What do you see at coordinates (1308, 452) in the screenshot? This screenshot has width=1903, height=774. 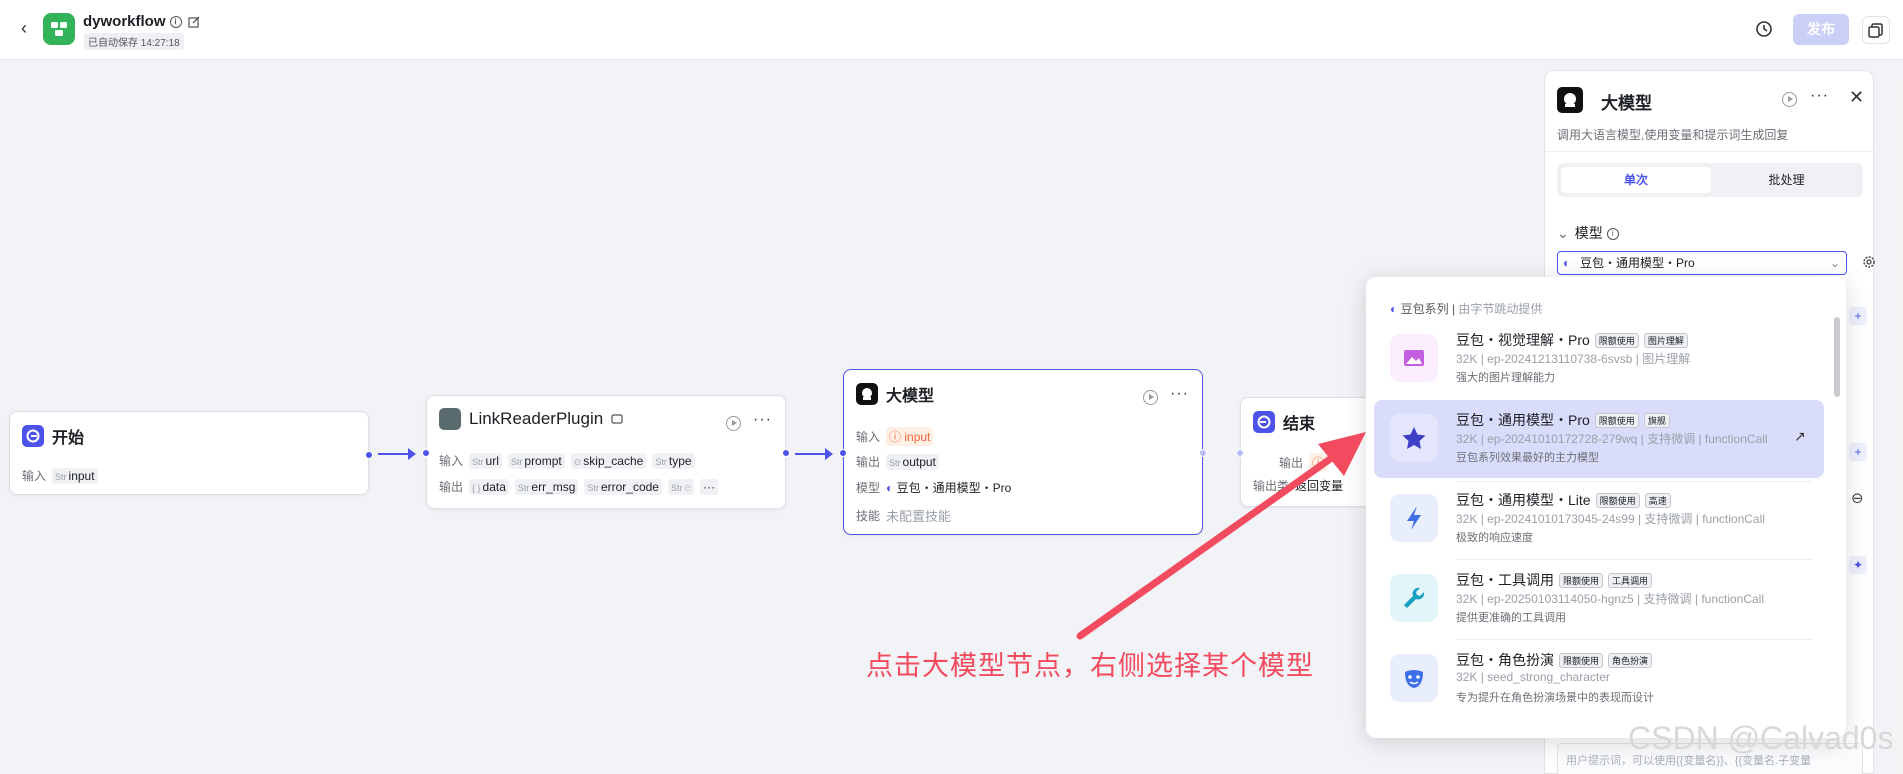 I see `end-node: 结束 输出 ⓘ 输出类 返回变量` at bounding box center [1308, 452].